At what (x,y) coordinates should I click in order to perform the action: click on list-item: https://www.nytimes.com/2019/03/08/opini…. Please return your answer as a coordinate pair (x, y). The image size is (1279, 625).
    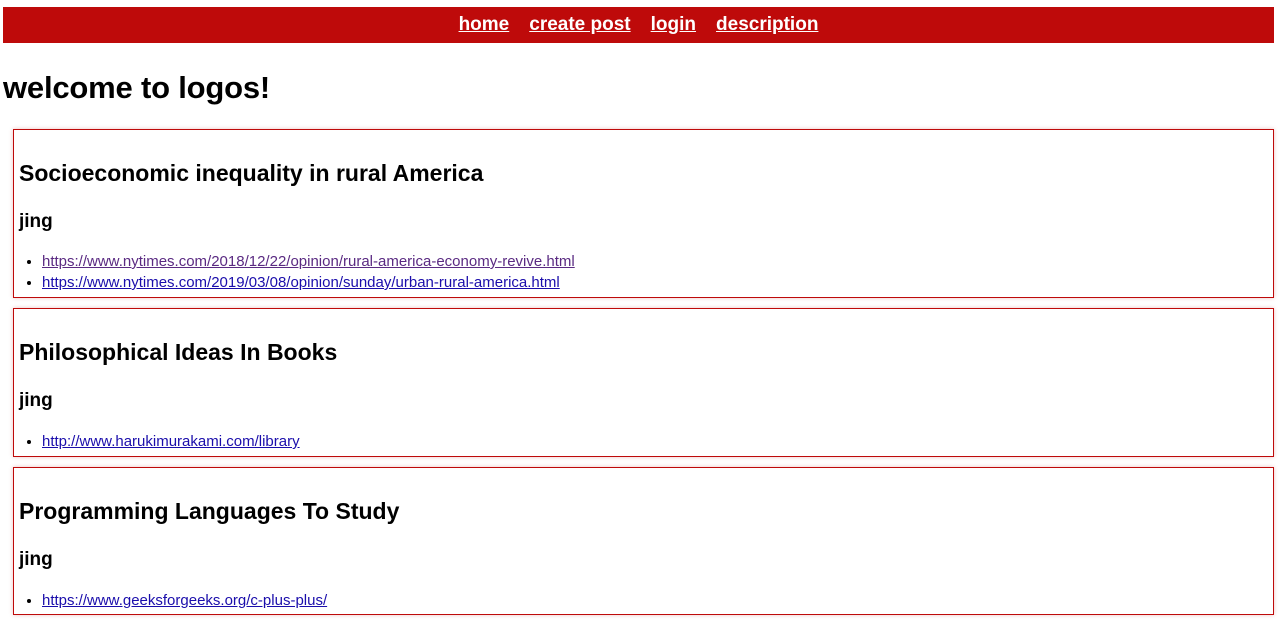
    Looking at the image, I should click on (655, 282).